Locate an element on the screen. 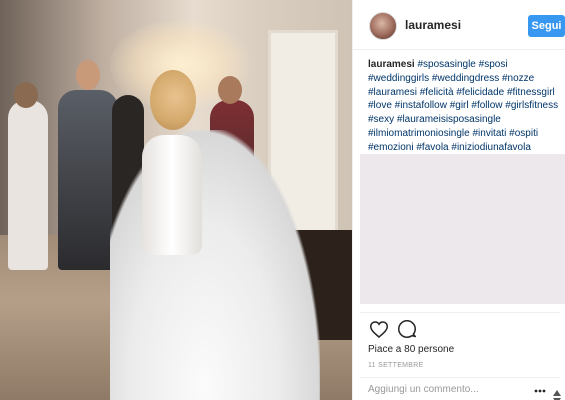  photo-man-suit is located at coordinates (88, 180).